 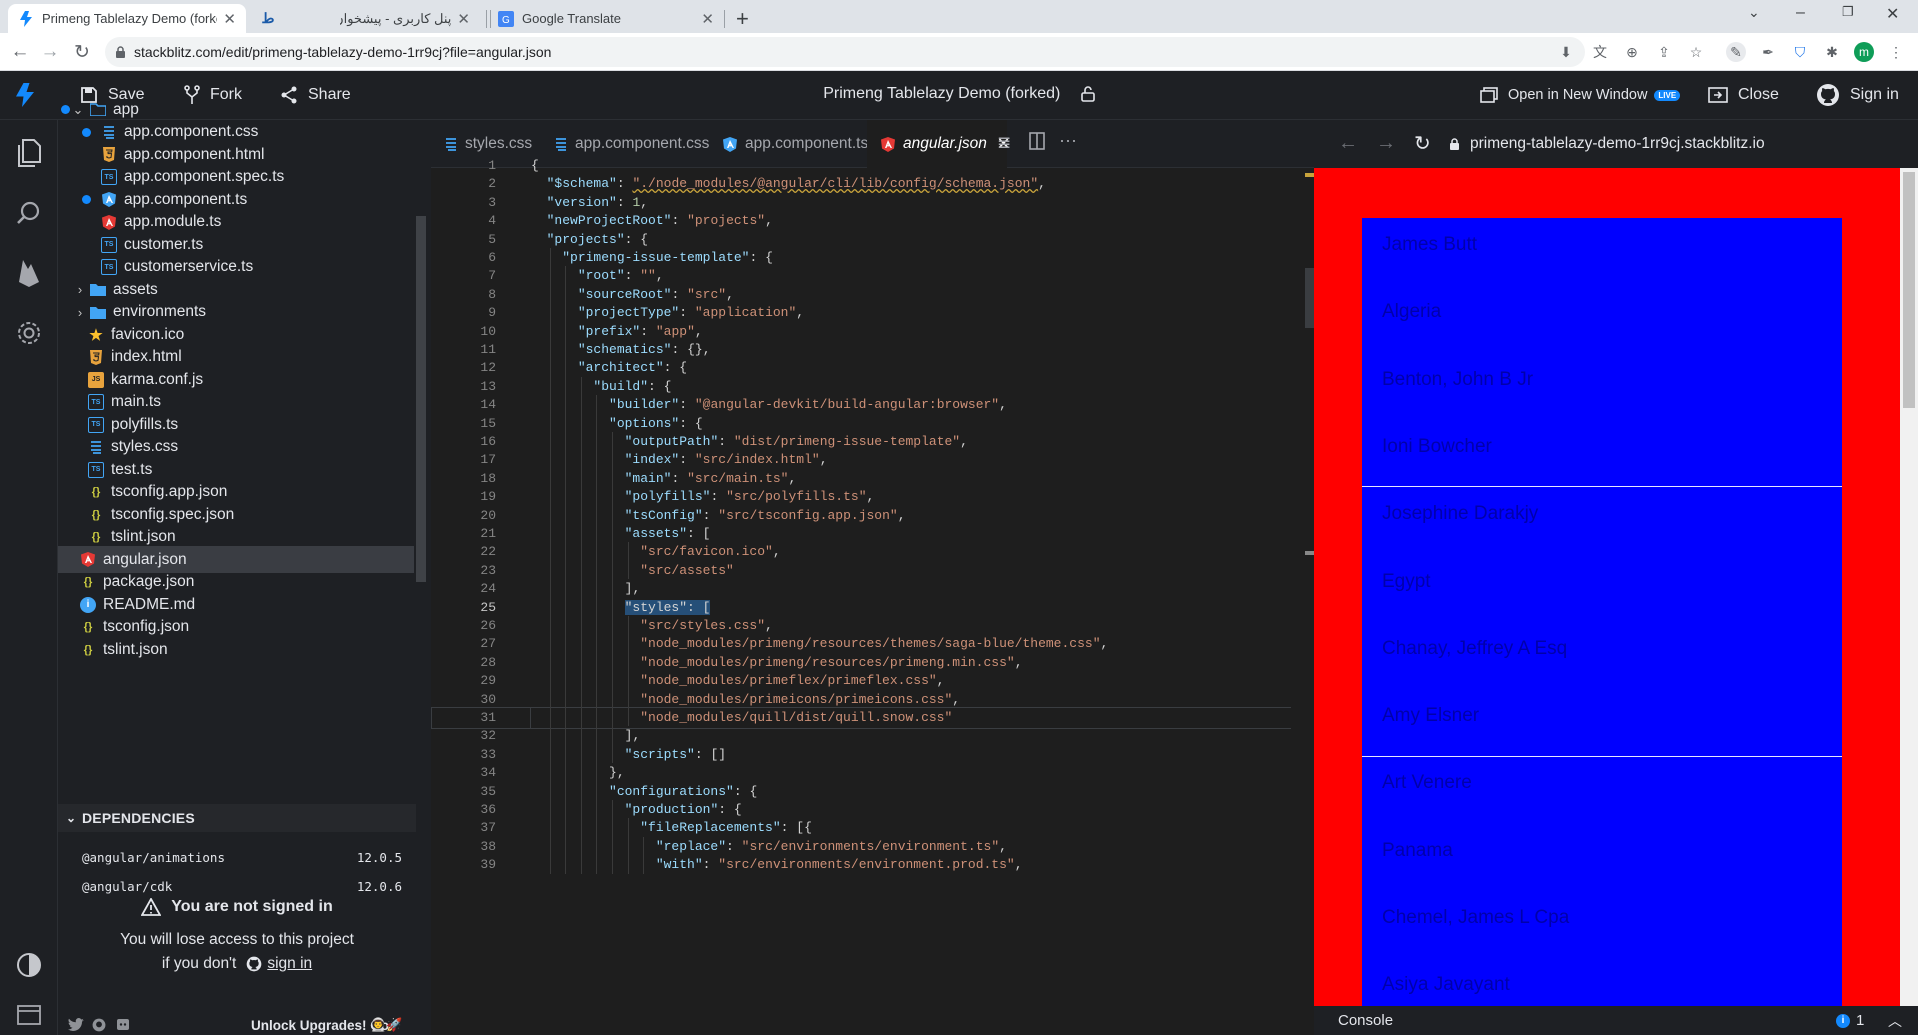 What do you see at coordinates (1800, 52) in the screenshot?
I see `extension-shield-icon: ⛉` at bounding box center [1800, 52].